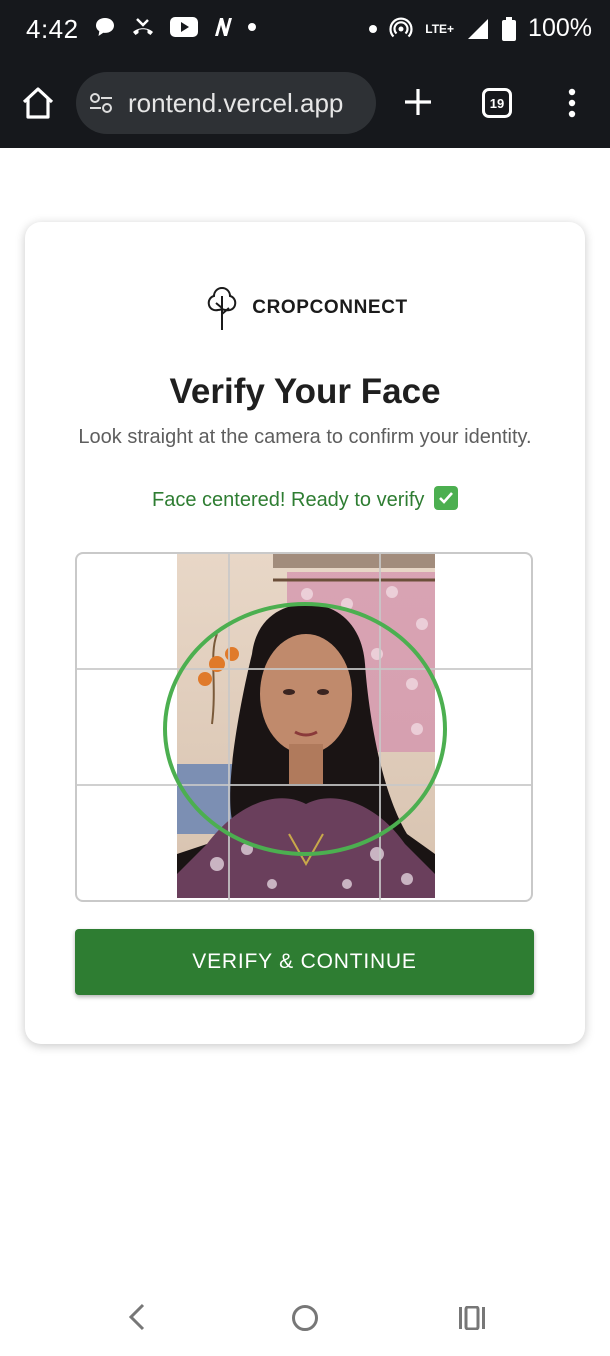  Describe the element at coordinates (288, 500) in the screenshot. I see `face-status-text: Face centered! Ready to verify` at that location.